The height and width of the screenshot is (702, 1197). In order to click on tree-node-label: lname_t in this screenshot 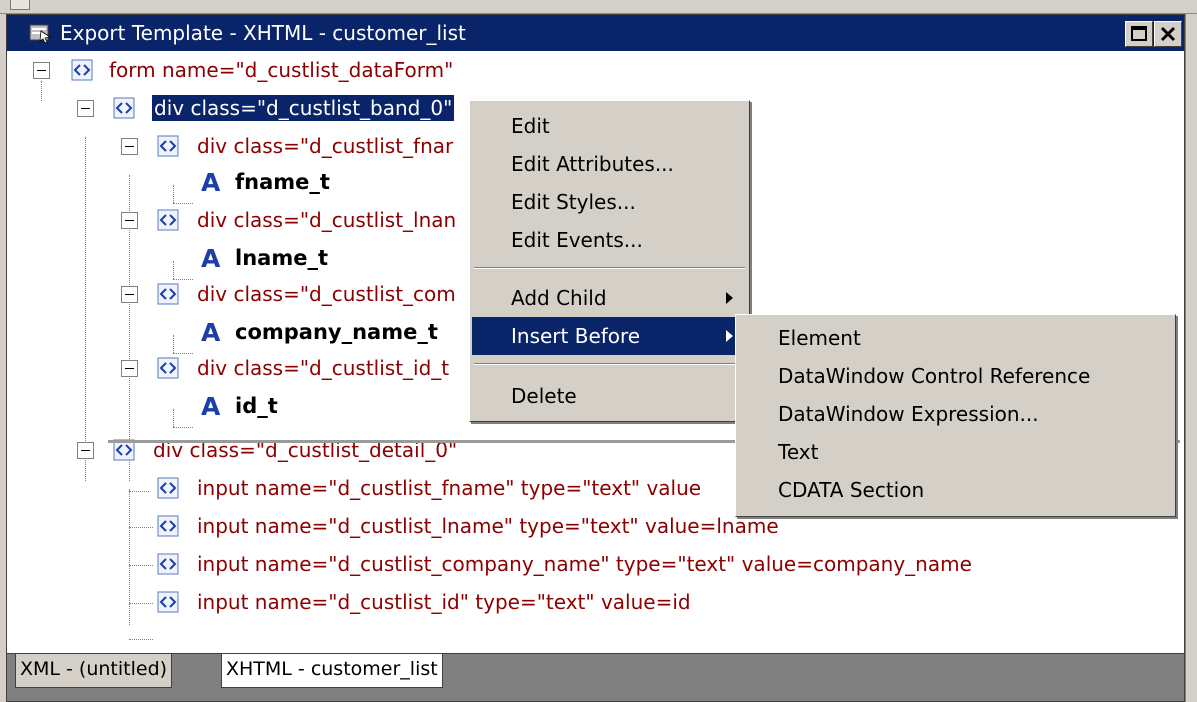, I will do `click(281, 258)`.